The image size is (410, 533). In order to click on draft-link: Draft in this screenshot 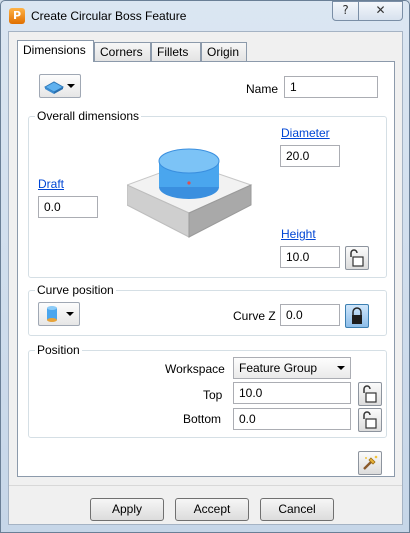, I will do `click(51, 184)`.